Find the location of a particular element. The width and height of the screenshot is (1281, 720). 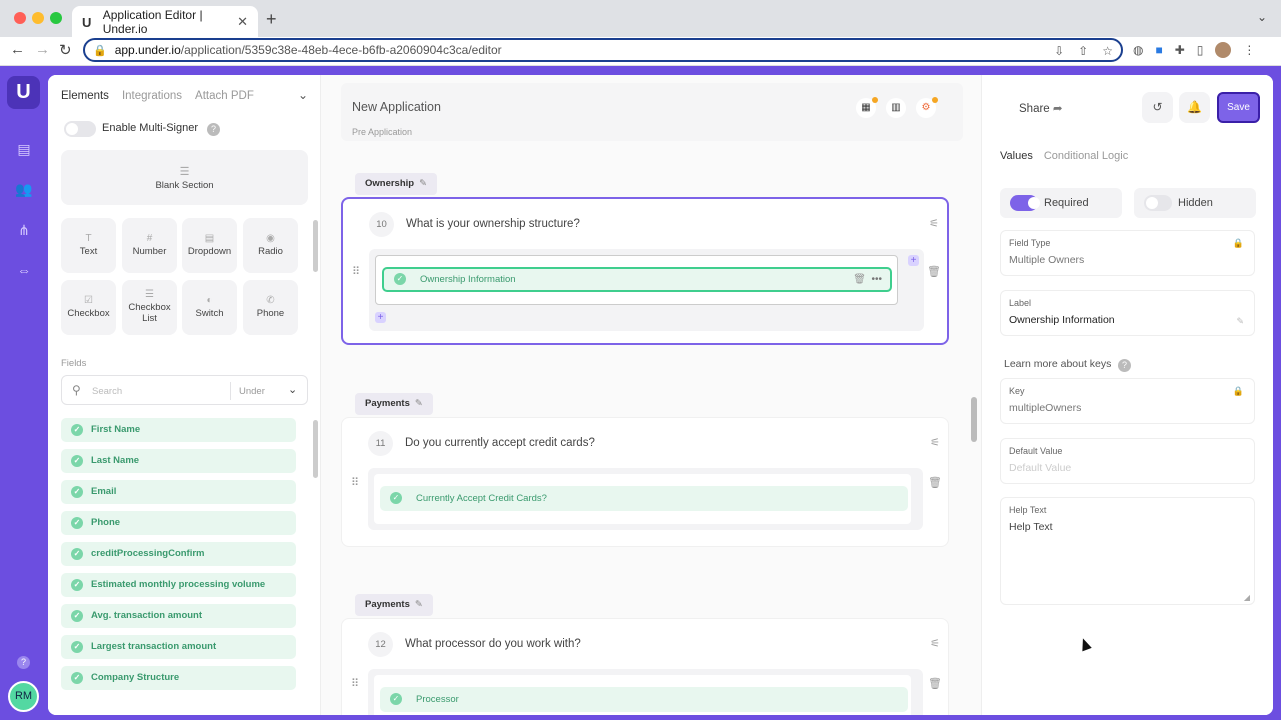

keys-help-icon: ? is located at coordinates (1124, 365).